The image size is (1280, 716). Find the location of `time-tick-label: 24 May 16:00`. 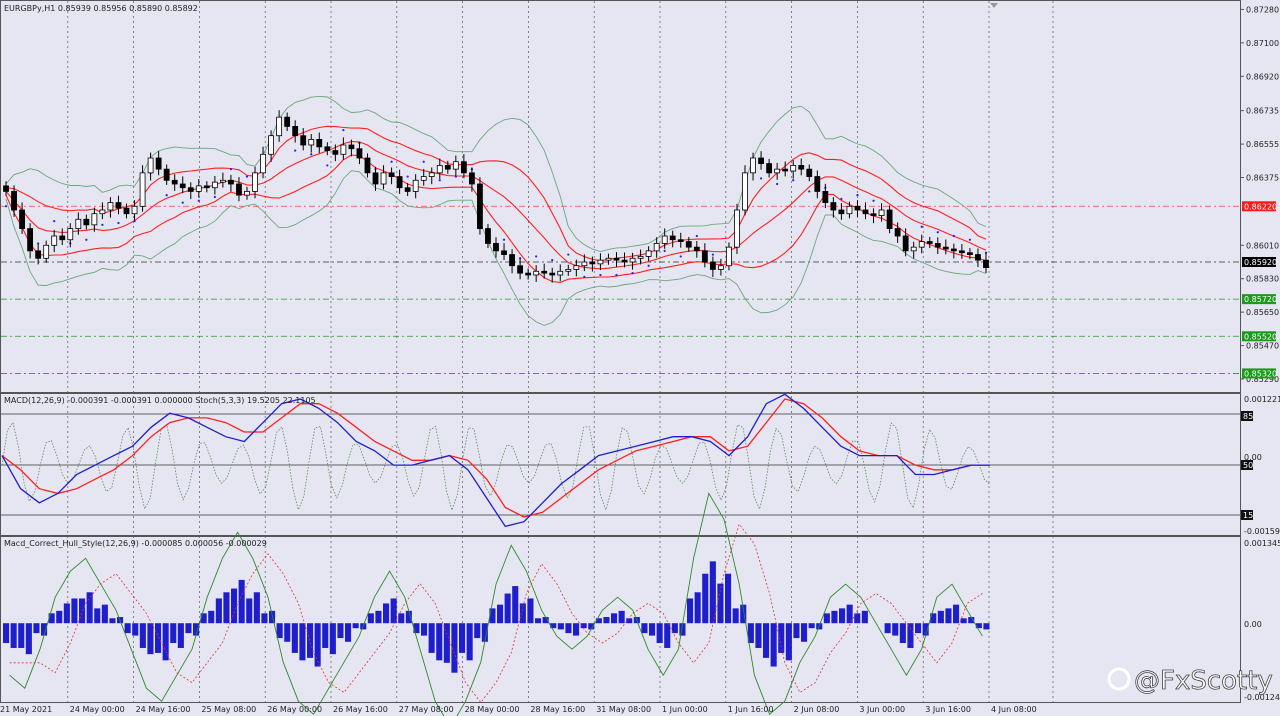

time-tick-label: 24 May 16:00 is located at coordinates (163, 709).